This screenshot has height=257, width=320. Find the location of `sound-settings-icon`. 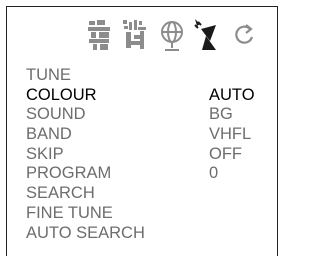

sound-settings-icon is located at coordinates (135, 35).